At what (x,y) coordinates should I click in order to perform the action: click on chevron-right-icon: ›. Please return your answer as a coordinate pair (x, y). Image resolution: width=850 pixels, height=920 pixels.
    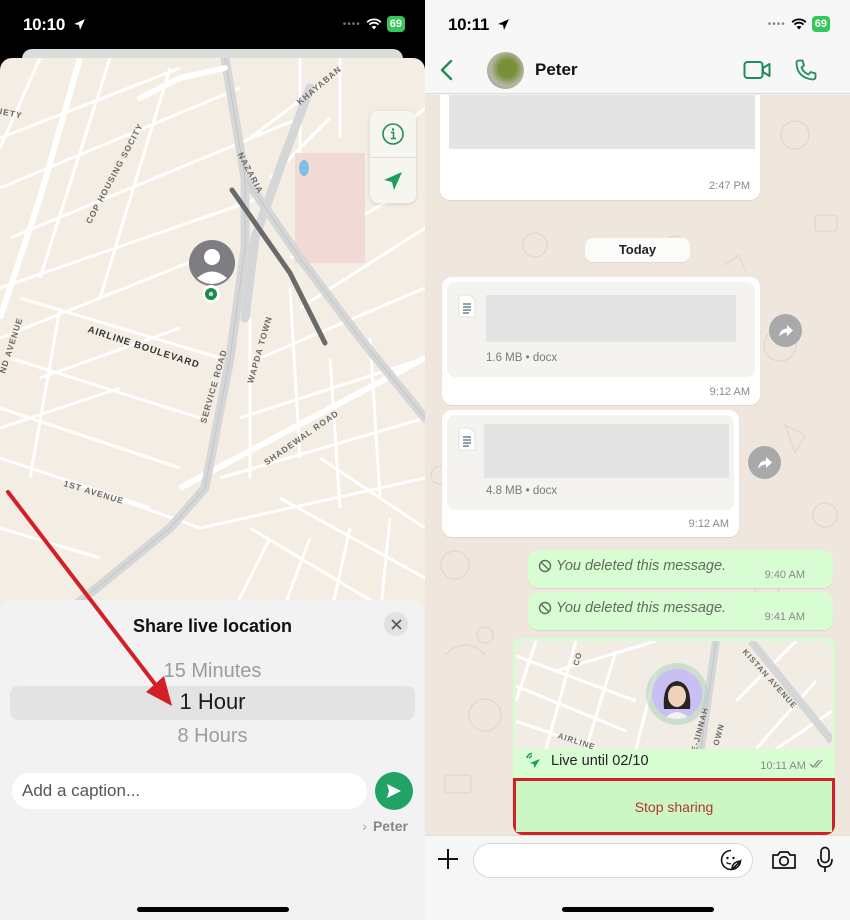
    Looking at the image, I should click on (364, 826).